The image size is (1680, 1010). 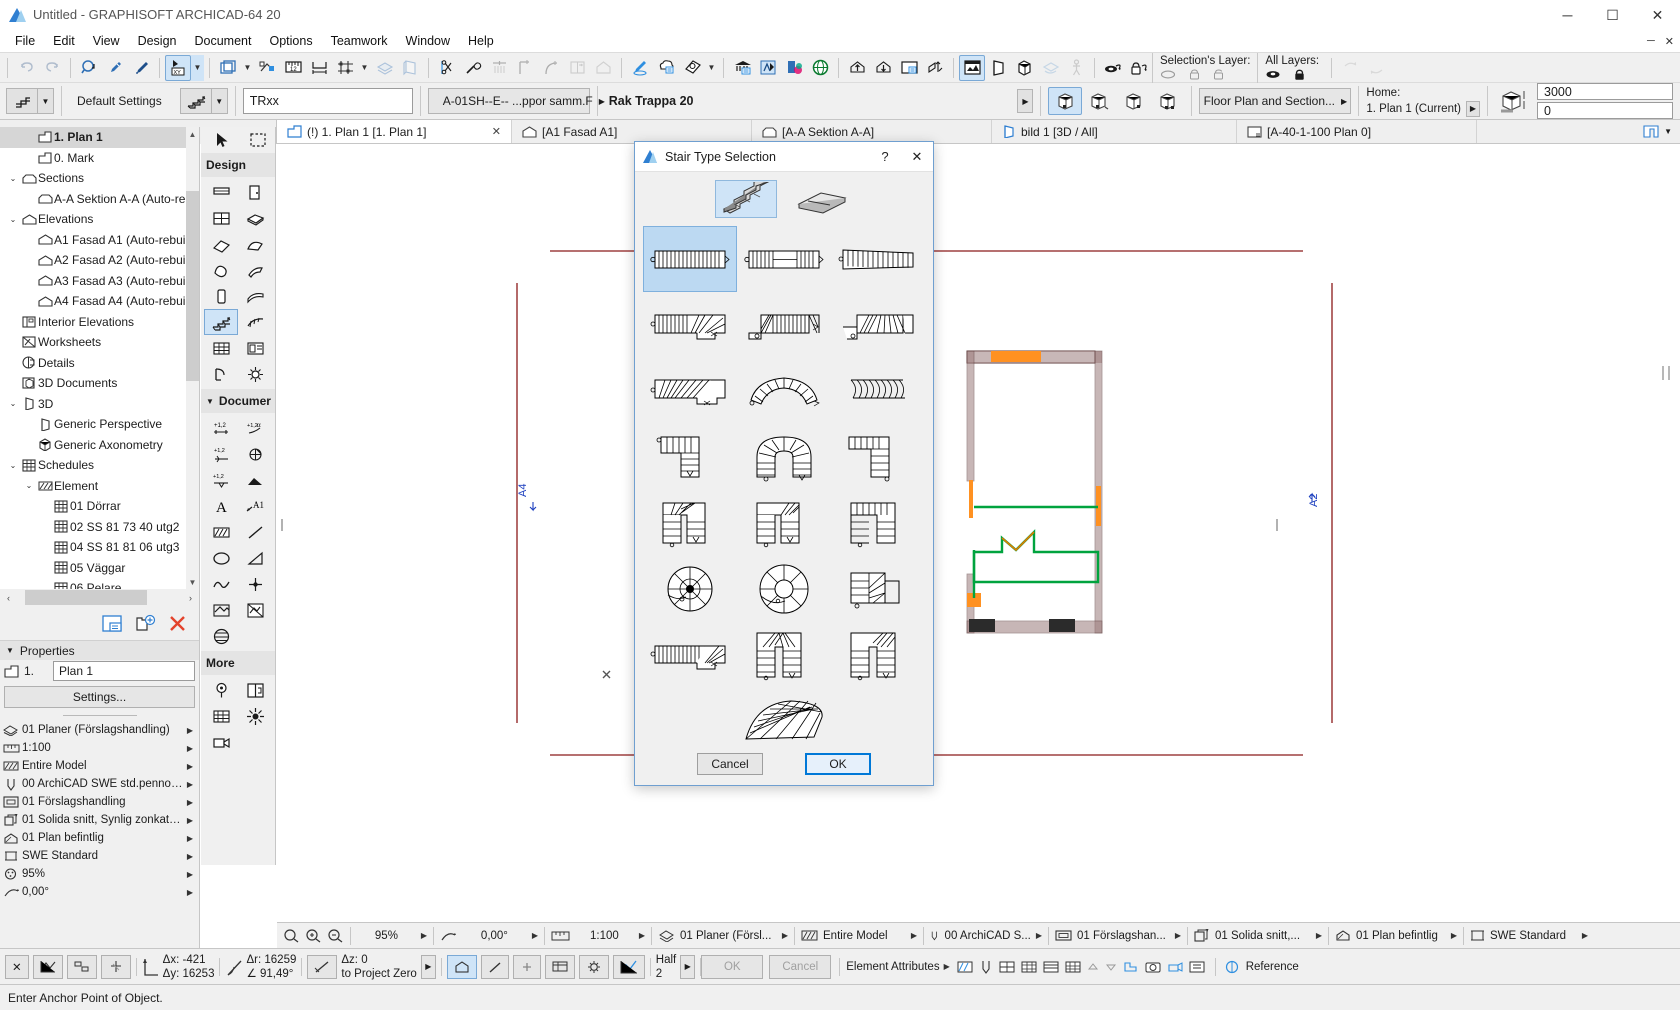 I want to click on property-attribute-row: 1:100 ▶, so click(x=99, y=748).